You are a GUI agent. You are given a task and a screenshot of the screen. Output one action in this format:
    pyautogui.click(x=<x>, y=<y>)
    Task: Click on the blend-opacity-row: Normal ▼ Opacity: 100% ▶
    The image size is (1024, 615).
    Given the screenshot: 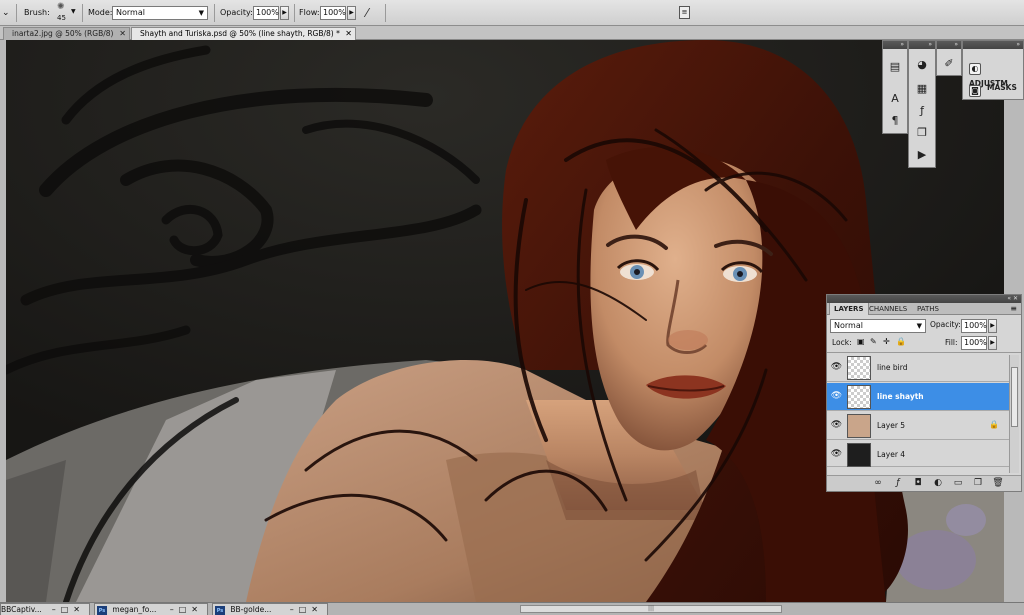 What is the action you would take?
    pyautogui.click(x=924, y=324)
    